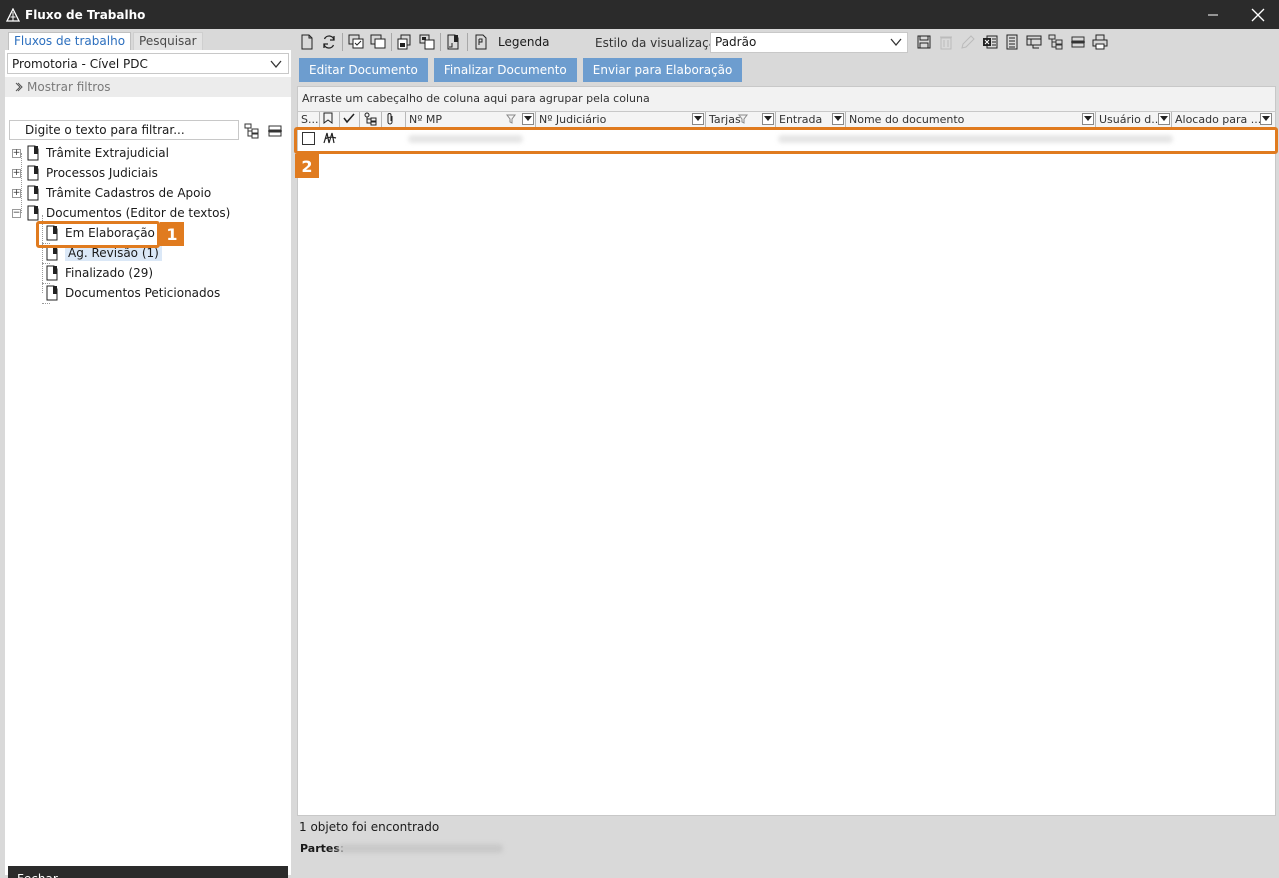  What do you see at coordinates (252, 131) in the screenshot?
I see `expand-tree-button` at bounding box center [252, 131].